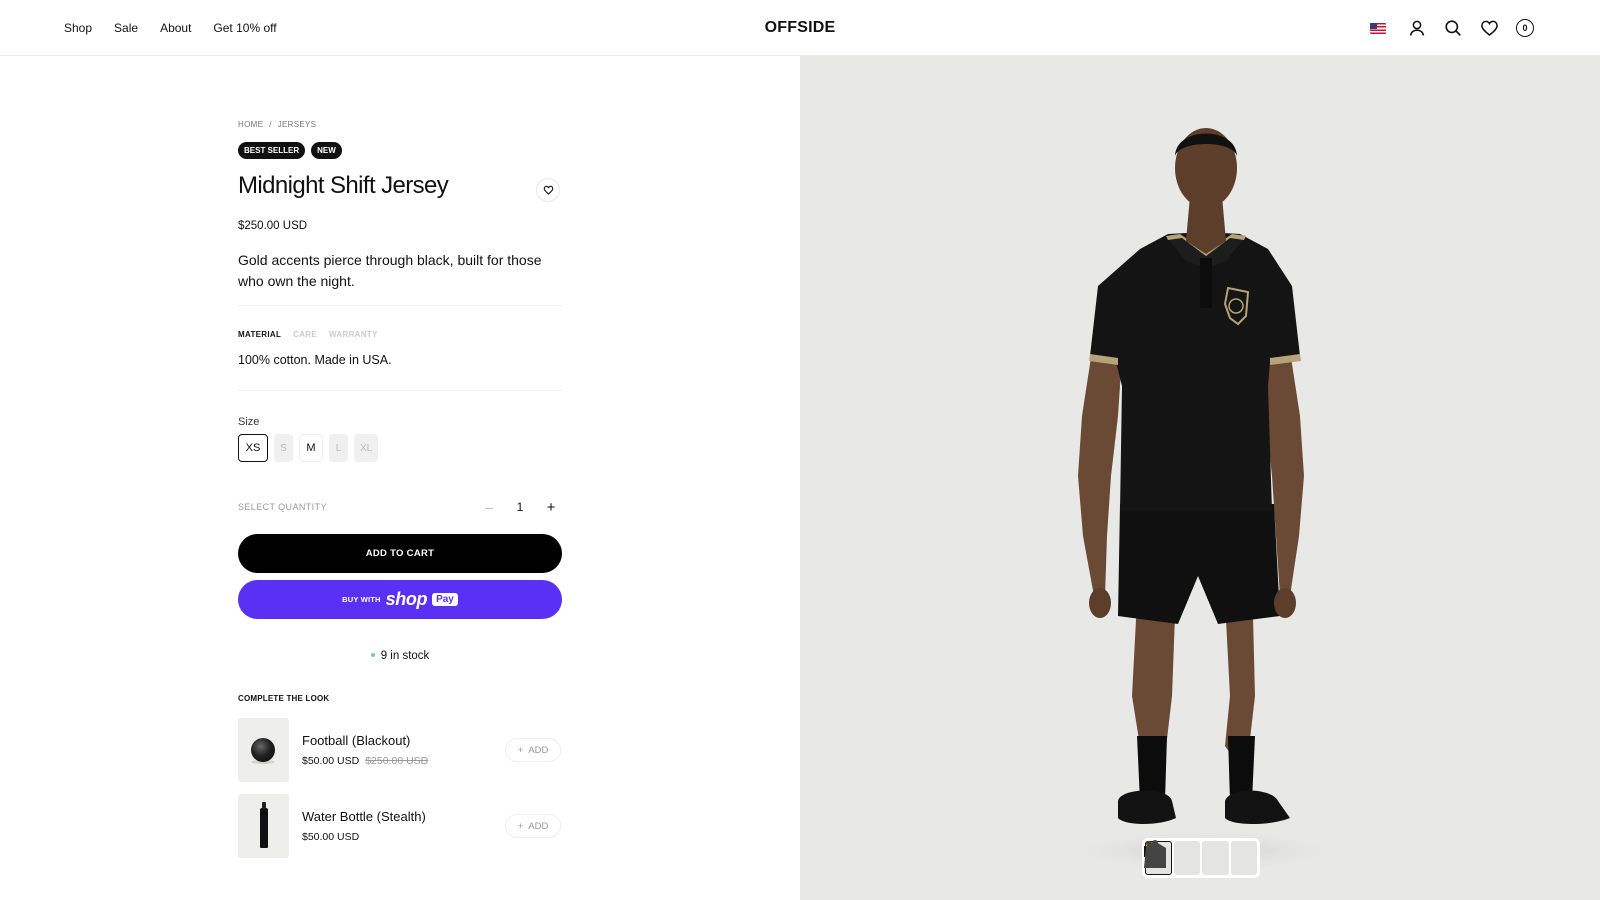 The width and height of the screenshot is (1600, 900). I want to click on size-option-xl: XL, so click(366, 448).